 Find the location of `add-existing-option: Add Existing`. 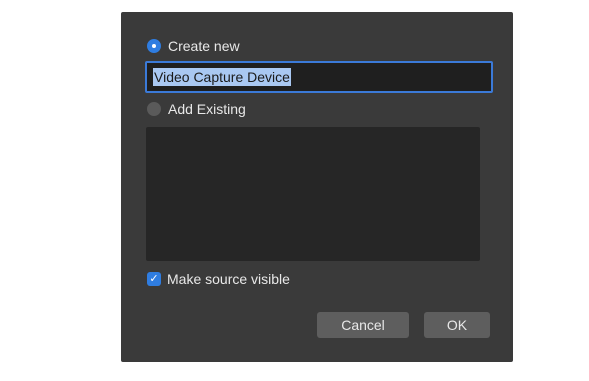

add-existing-option: Add Existing is located at coordinates (196, 109).